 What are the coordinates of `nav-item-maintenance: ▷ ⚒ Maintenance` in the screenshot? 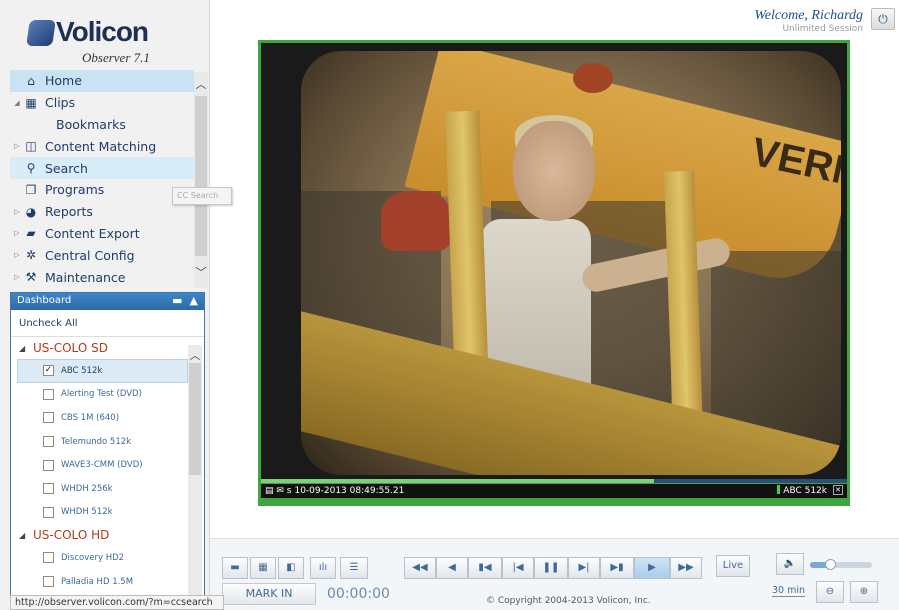 It's located at (102, 277).